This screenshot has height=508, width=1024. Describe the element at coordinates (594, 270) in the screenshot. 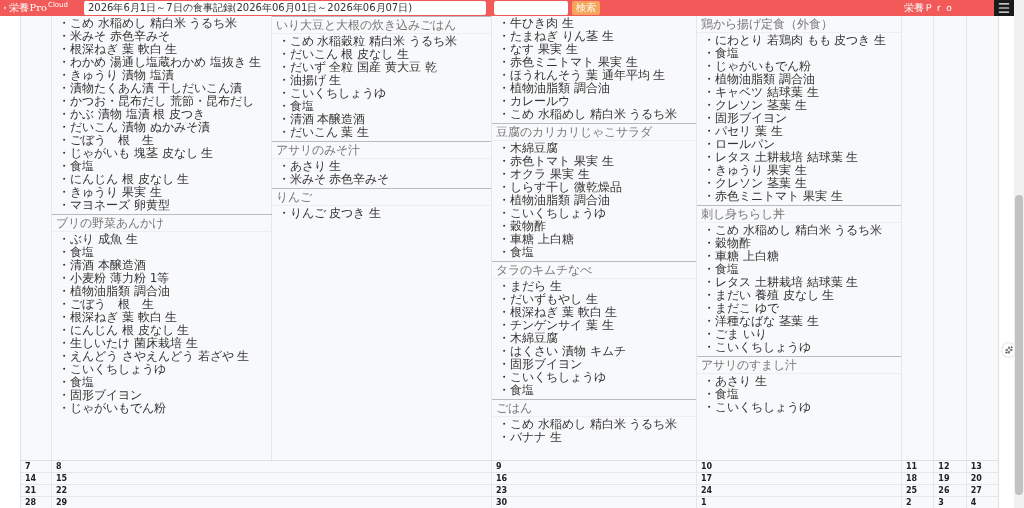

I see `meal-title: タラのキムチなべ` at that location.